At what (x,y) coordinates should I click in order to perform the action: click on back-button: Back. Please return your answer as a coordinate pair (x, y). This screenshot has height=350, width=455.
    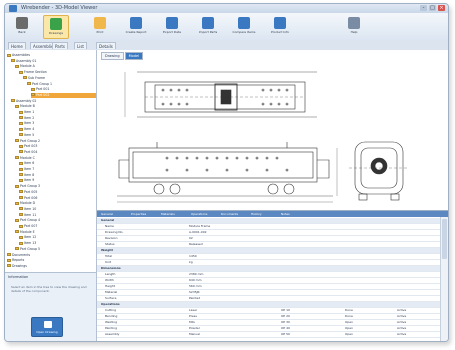
    Looking at the image, I should click on (22, 27).